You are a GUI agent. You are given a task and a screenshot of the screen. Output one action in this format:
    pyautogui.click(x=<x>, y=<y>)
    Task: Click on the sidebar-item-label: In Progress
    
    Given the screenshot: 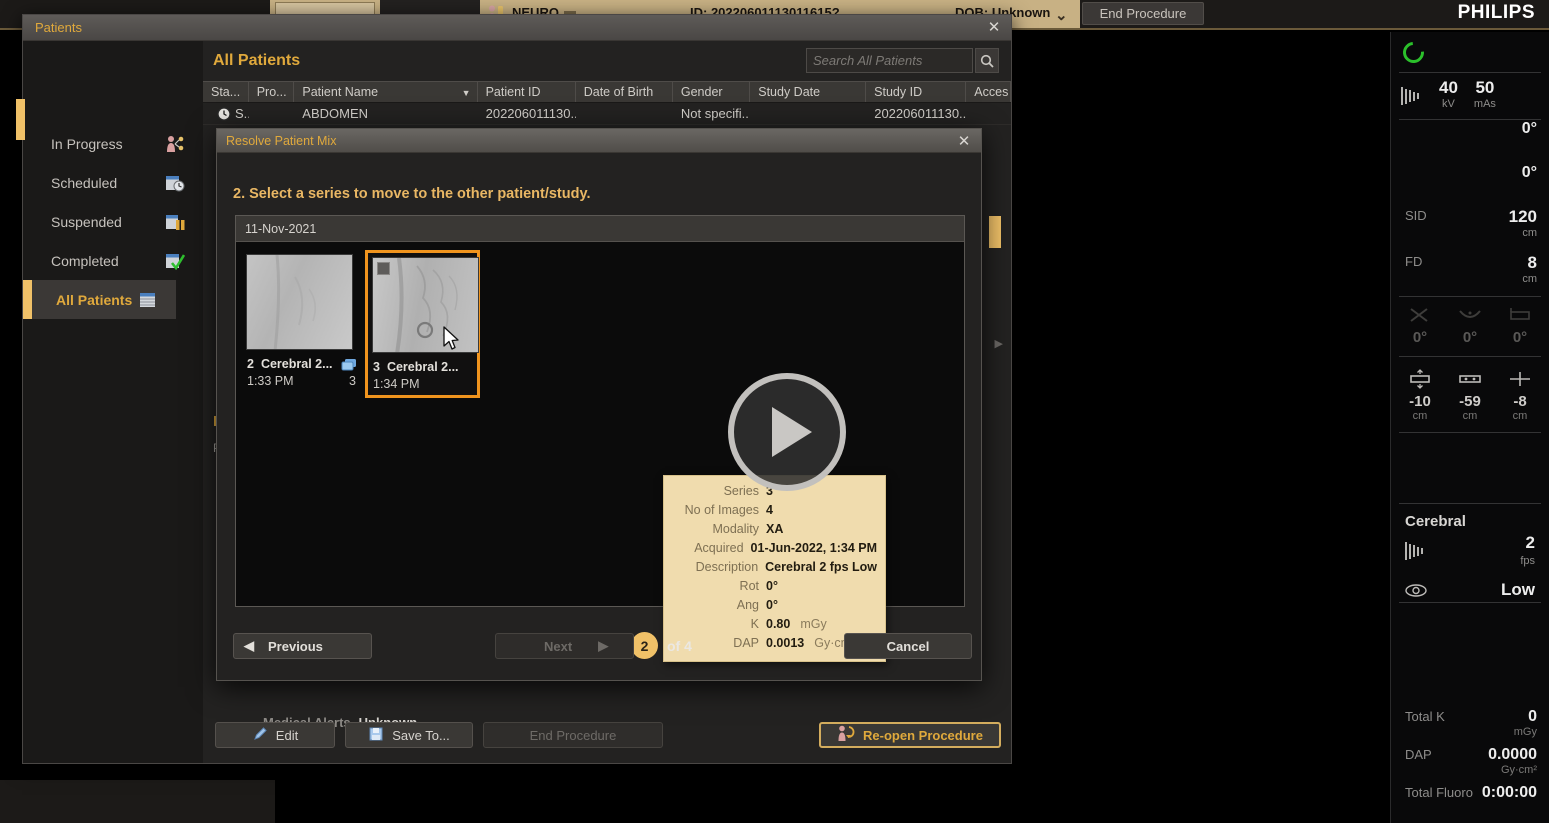 What is the action you would take?
    pyautogui.click(x=87, y=143)
    